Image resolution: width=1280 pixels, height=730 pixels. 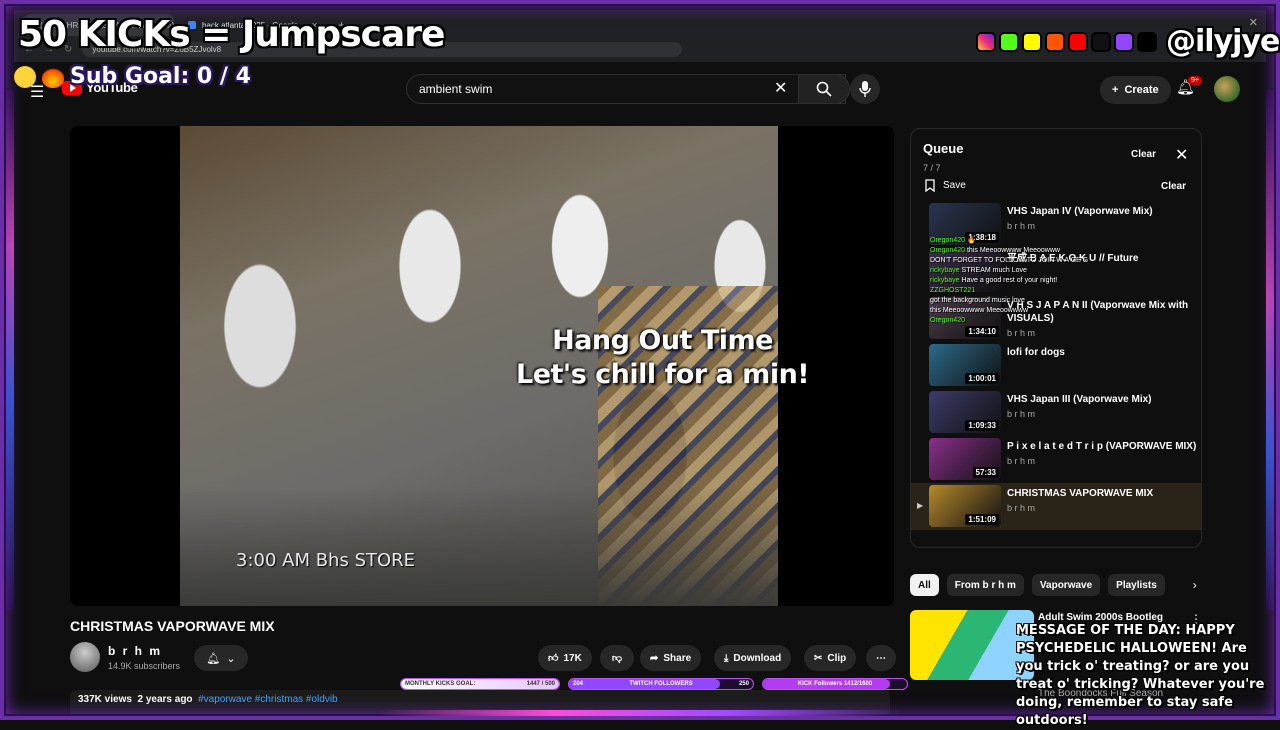 I want to click on clip-label: Clip, so click(x=837, y=658).